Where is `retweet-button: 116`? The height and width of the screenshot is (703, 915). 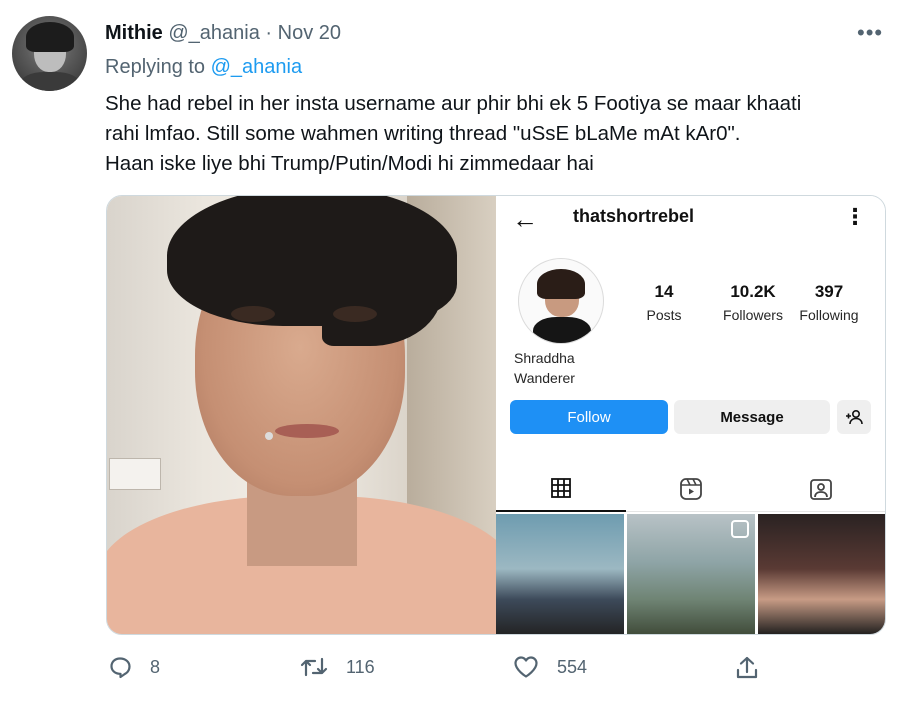
retweet-button: 116 is located at coordinates (337, 667).